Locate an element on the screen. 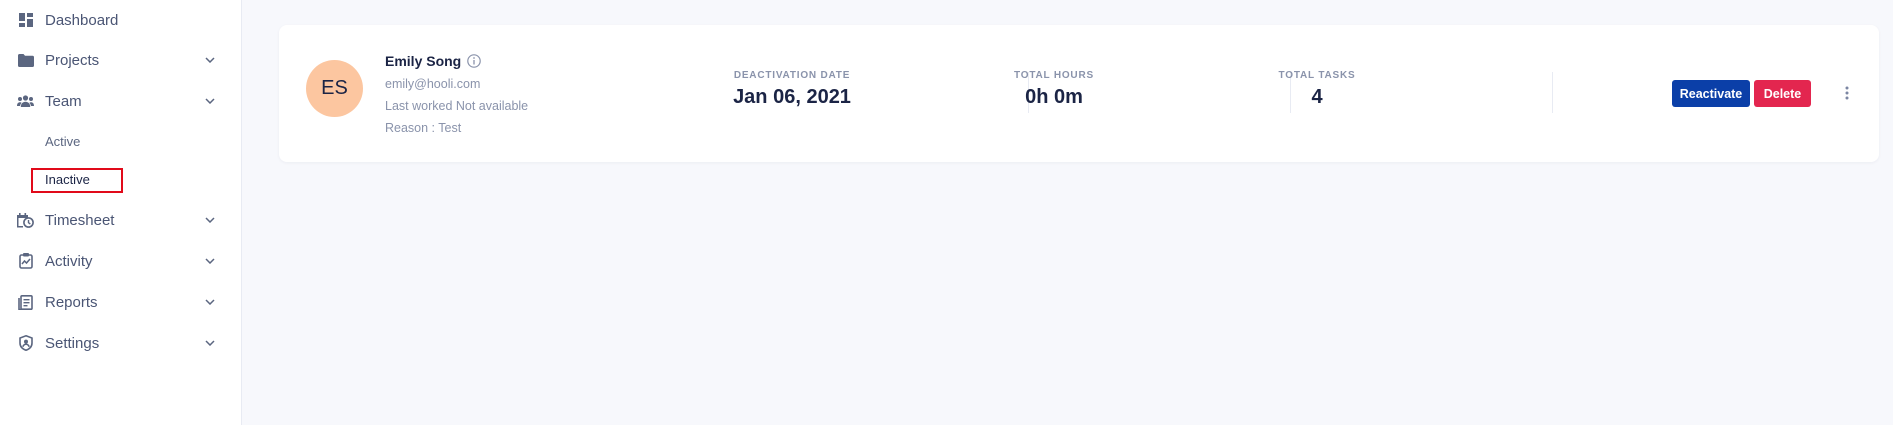 The width and height of the screenshot is (1893, 425). stat-deactivation-date: DEACTIVATION DATE Jan 06, 2021 is located at coordinates (792, 89).